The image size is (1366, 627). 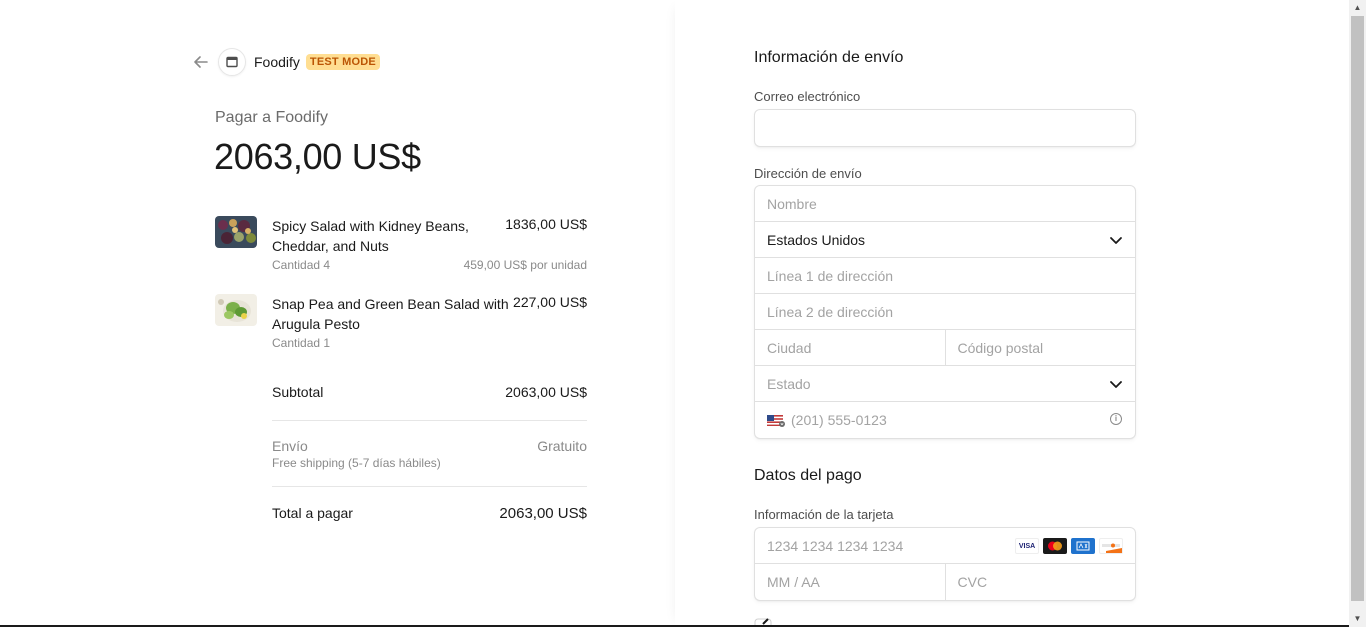 I want to click on email-field, so click(x=945, y=128).